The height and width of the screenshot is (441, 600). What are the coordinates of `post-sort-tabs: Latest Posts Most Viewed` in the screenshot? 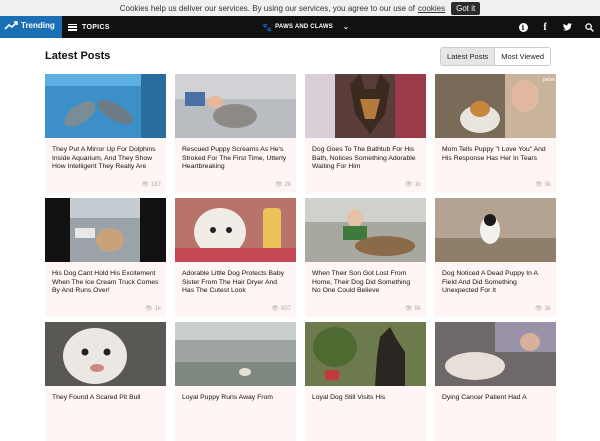 It's located at (496, 56).